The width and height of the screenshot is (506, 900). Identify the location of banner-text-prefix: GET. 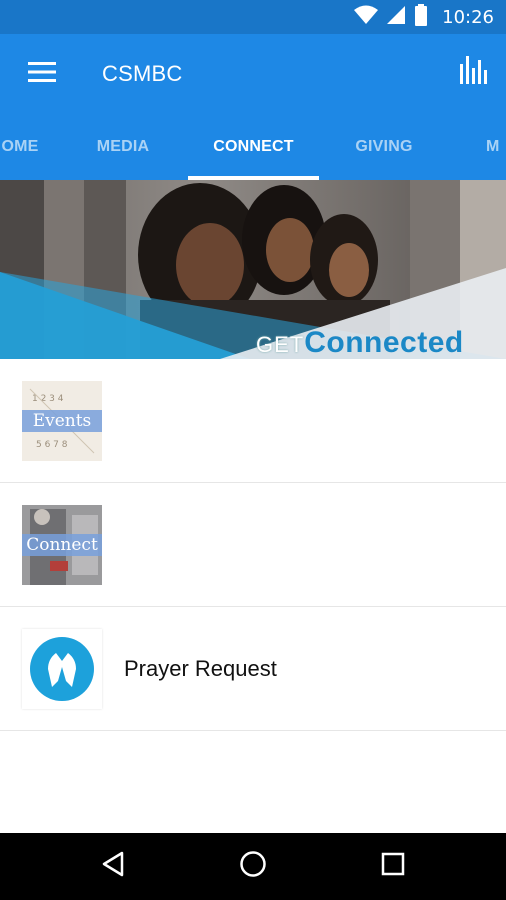
(280, 344).